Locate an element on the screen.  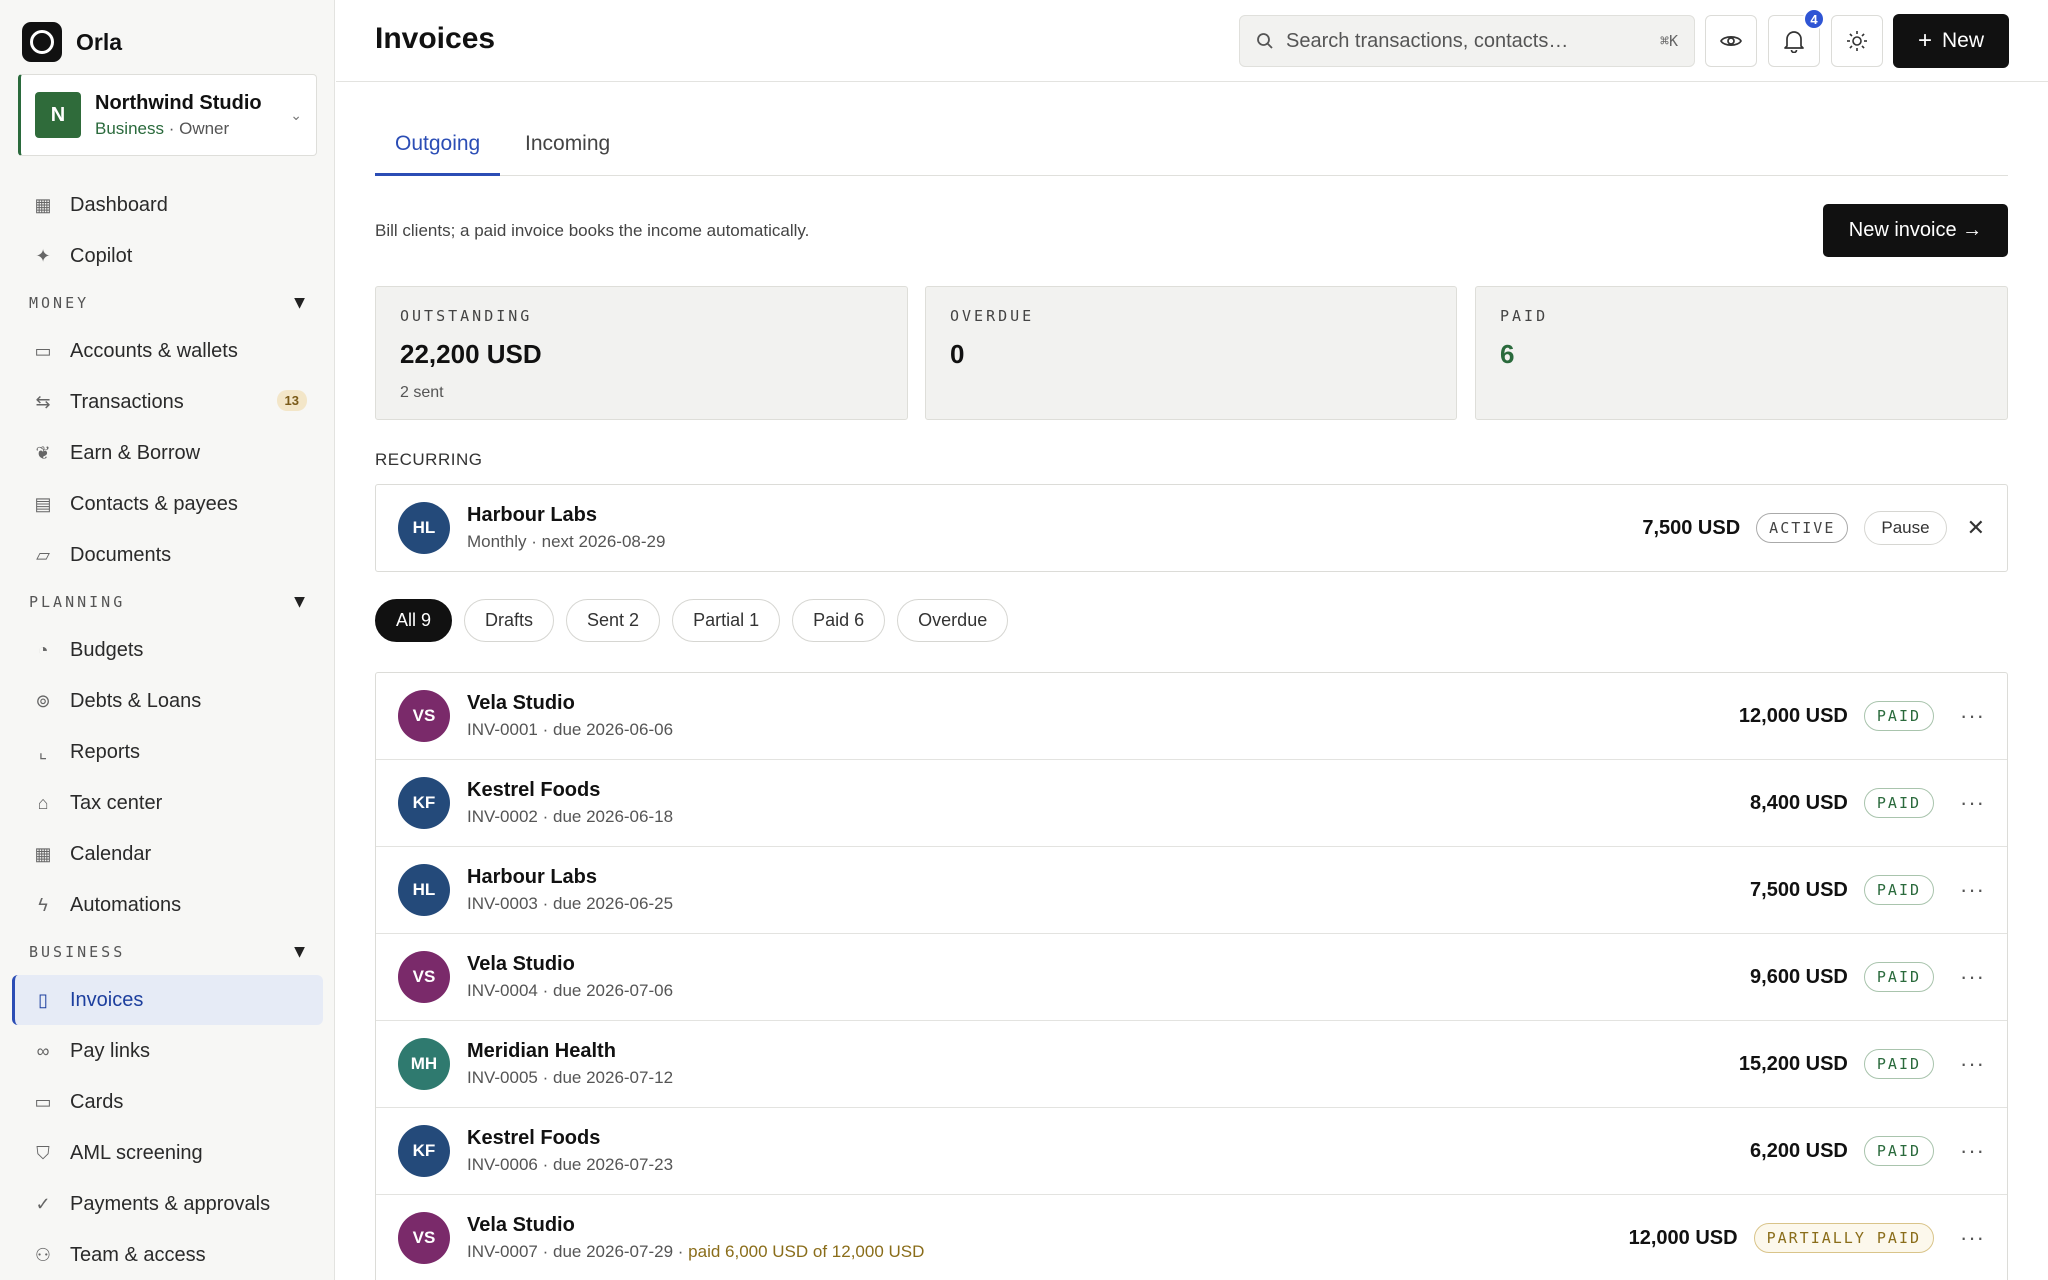
sidebar-item-automations: ϟ Automations is located at coordinates (167, 905).